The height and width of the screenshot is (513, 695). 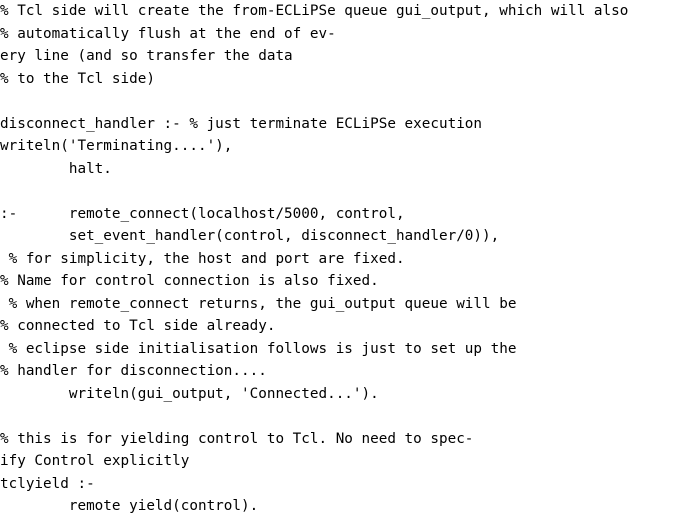 What do you see at coordinates (116, 146) in the screenshot?
I see `code-line: writeln('Terminating....'),` at bounding box center [116, 146].